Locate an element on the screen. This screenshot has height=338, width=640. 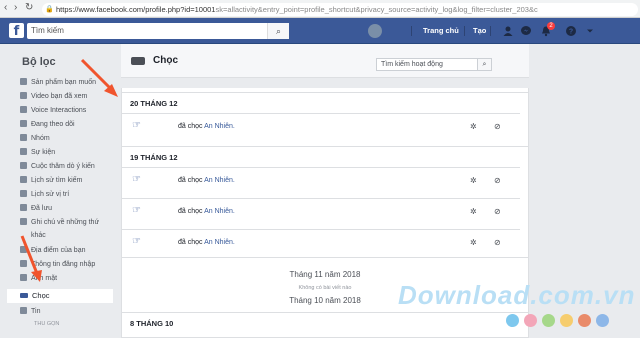
arrow-to-pokes is located at coordinates (30, 256).